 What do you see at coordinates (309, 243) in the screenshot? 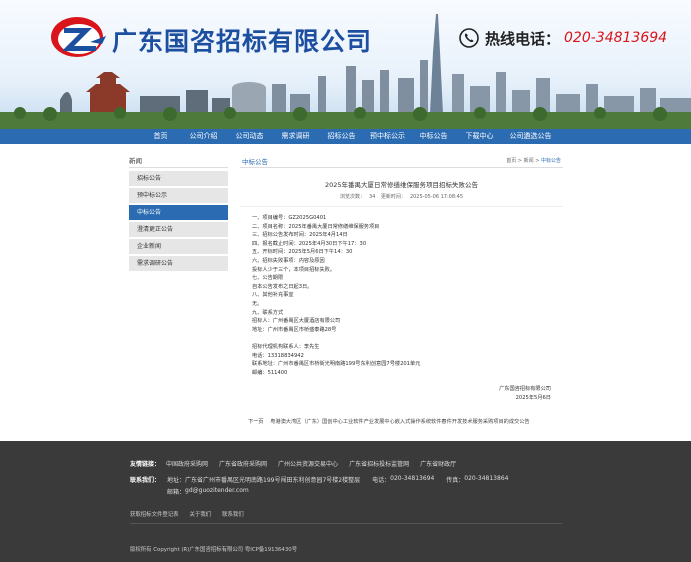
I see `article-line: 四、报名截止时间：2025年4月30日下午17：30` at bounding box center [309, 243].